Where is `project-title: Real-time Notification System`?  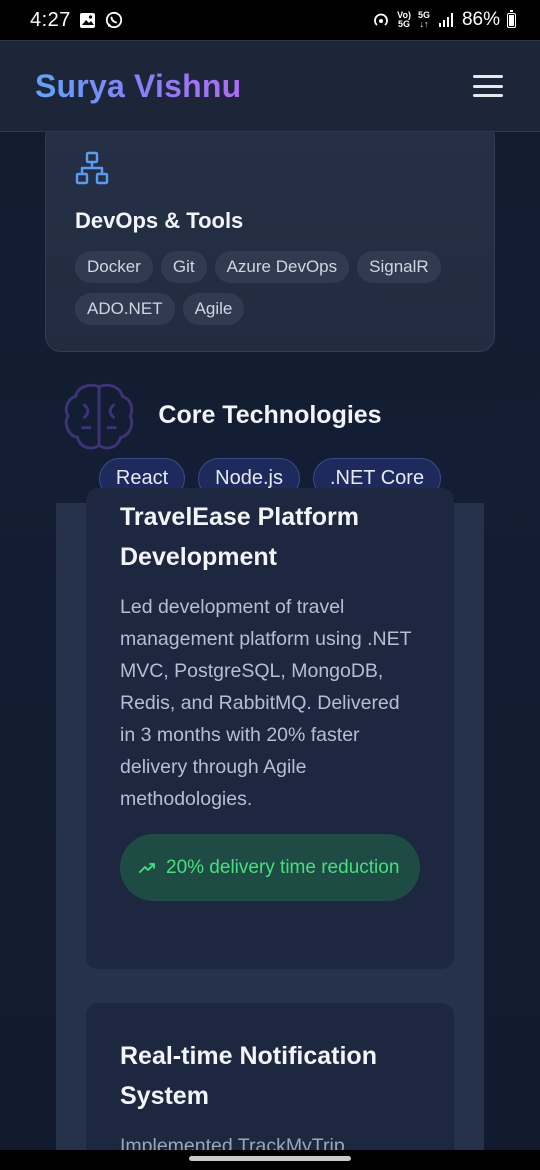
project-title: Real-time Notification System is located at coordinates (248, 1076).